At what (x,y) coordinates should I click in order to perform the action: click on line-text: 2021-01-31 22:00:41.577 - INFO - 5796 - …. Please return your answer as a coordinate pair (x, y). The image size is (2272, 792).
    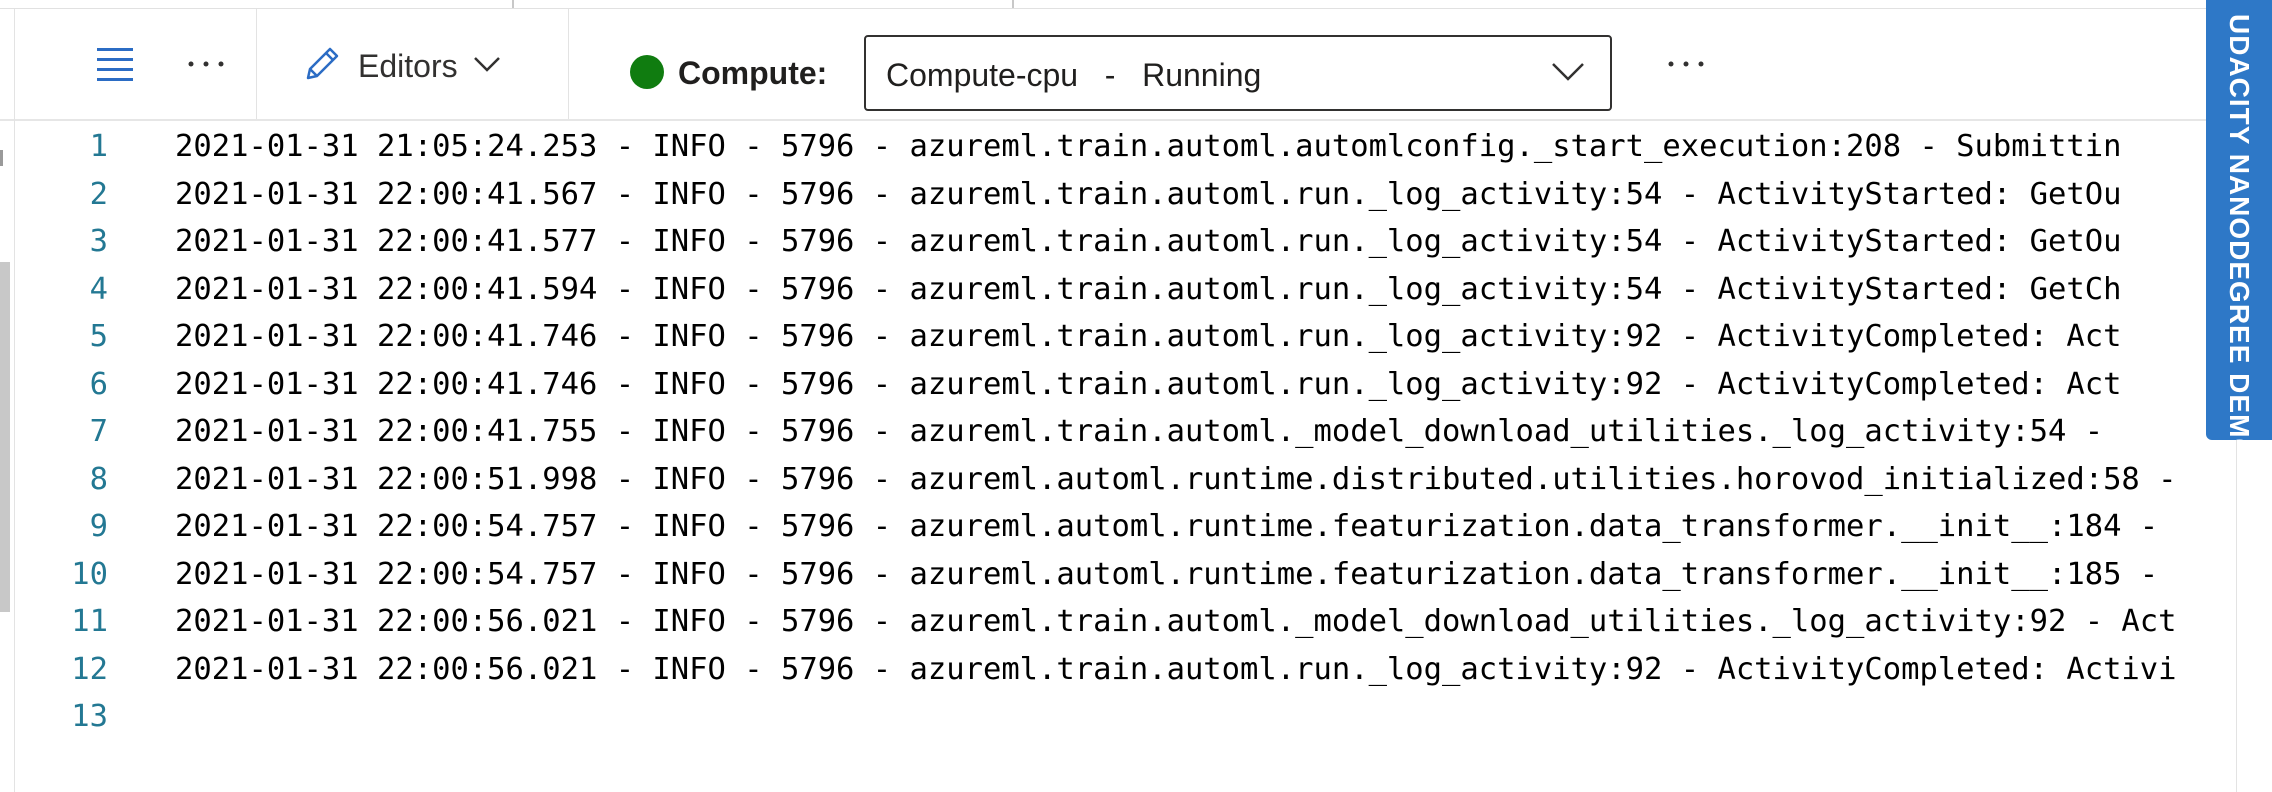
    Looking at the image, I should click on (1148, 241).